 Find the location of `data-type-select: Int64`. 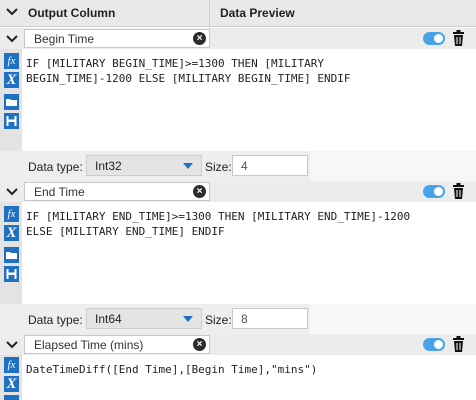

data-type-select: Int64 is located at coordinates (144, 318).